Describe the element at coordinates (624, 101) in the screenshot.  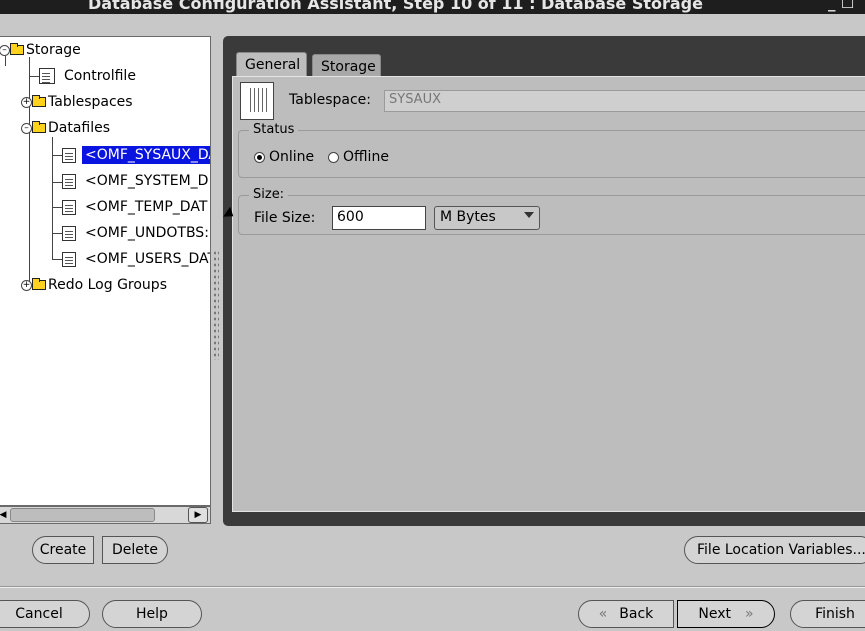
I see `tablespace-select: SYSAUX` at that location.